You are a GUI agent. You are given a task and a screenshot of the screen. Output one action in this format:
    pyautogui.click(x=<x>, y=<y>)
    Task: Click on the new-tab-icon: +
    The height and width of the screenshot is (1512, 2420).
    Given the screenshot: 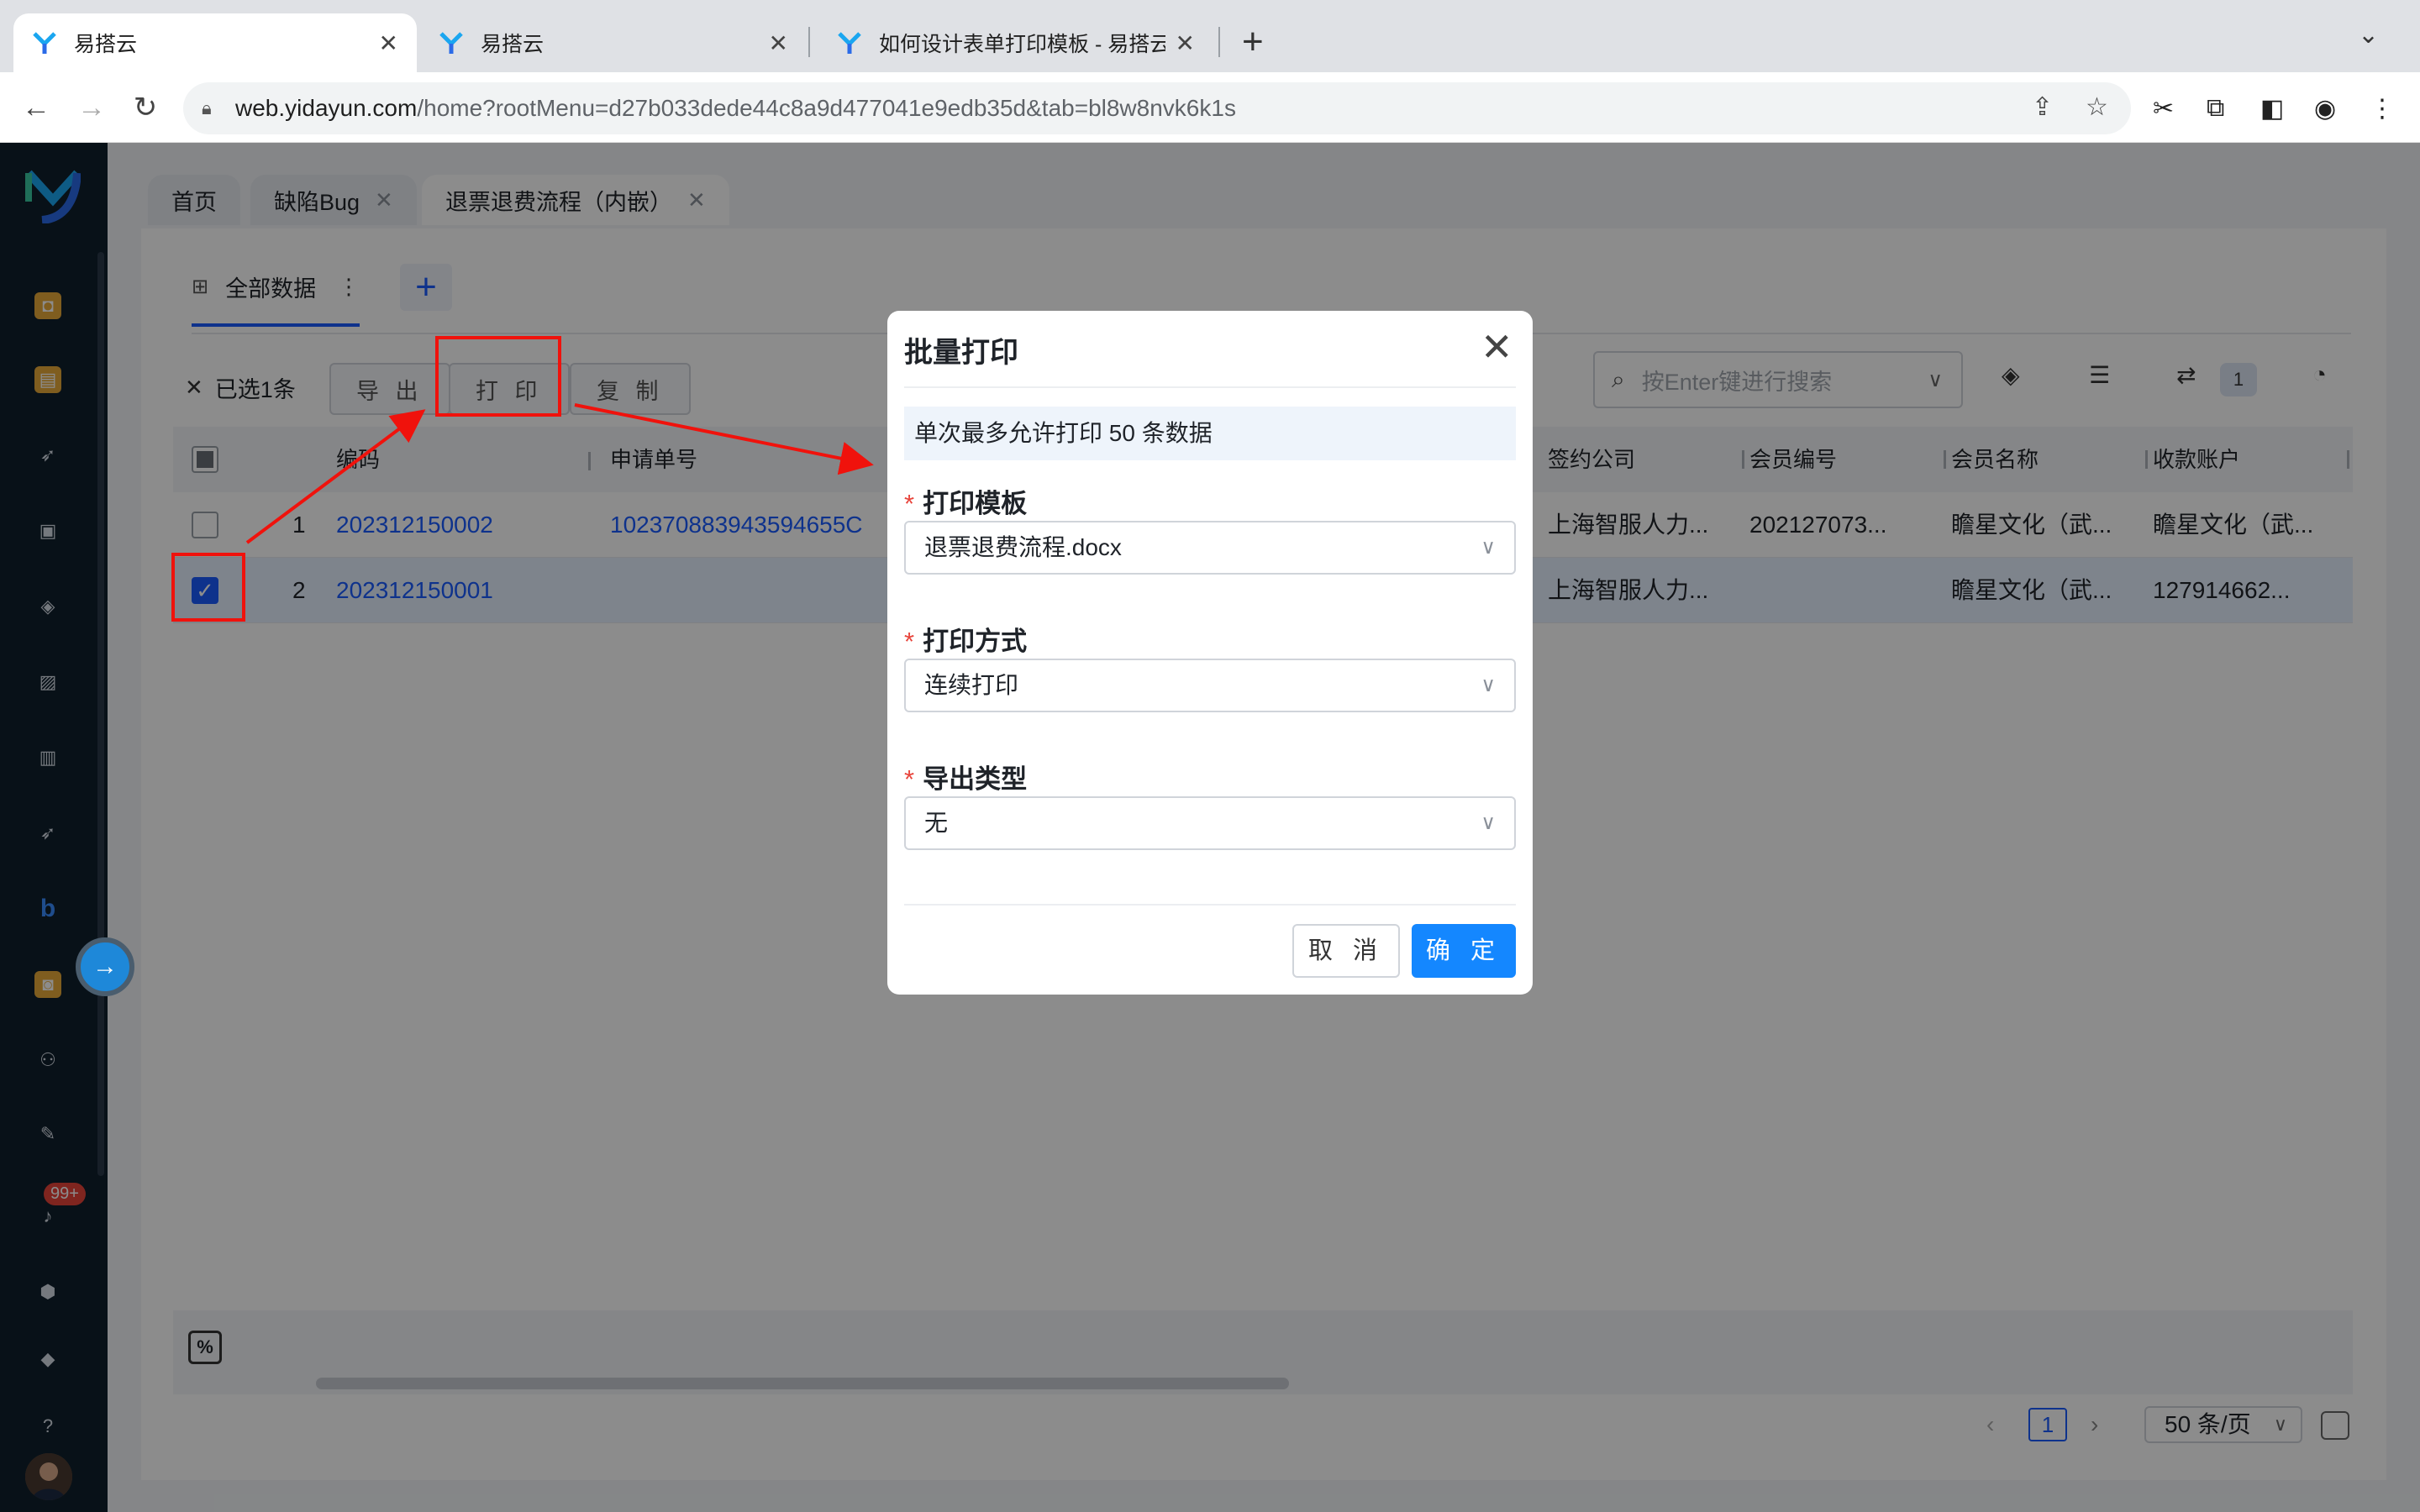 What is the action you would take?
    pyautogui.click(x=1253, y=42)
    